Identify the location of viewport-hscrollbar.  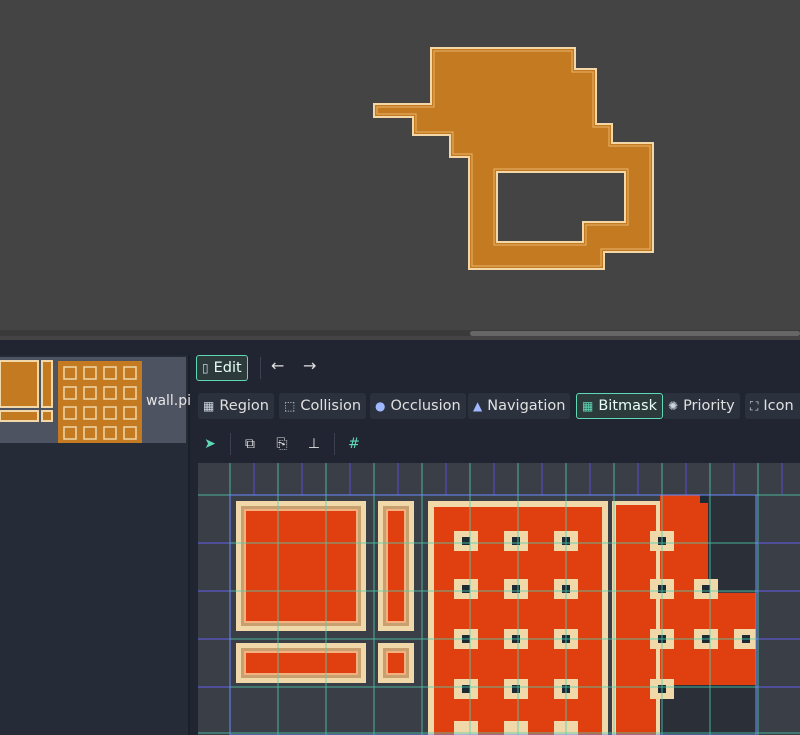
(400, 333).